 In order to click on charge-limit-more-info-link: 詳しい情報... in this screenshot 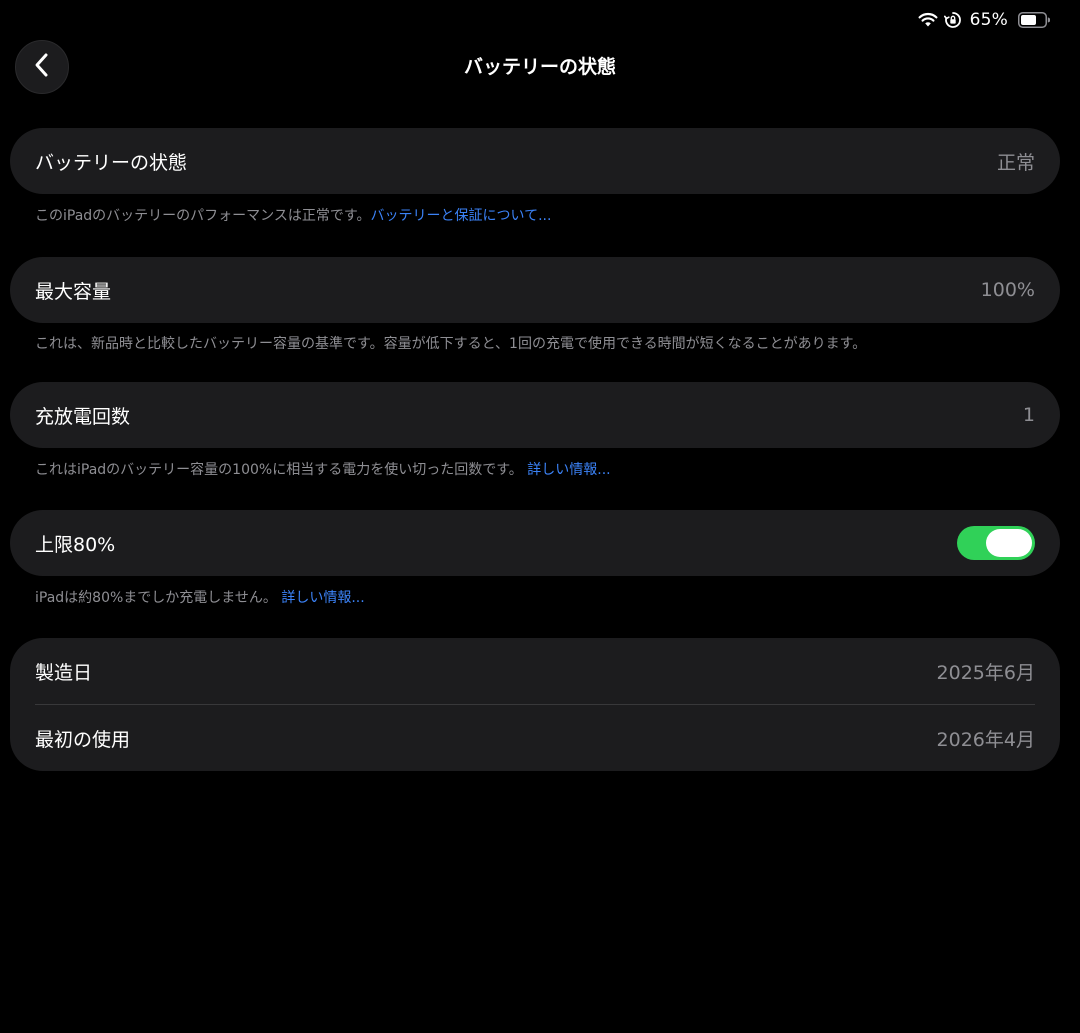, I will do `click(322, 598)`.